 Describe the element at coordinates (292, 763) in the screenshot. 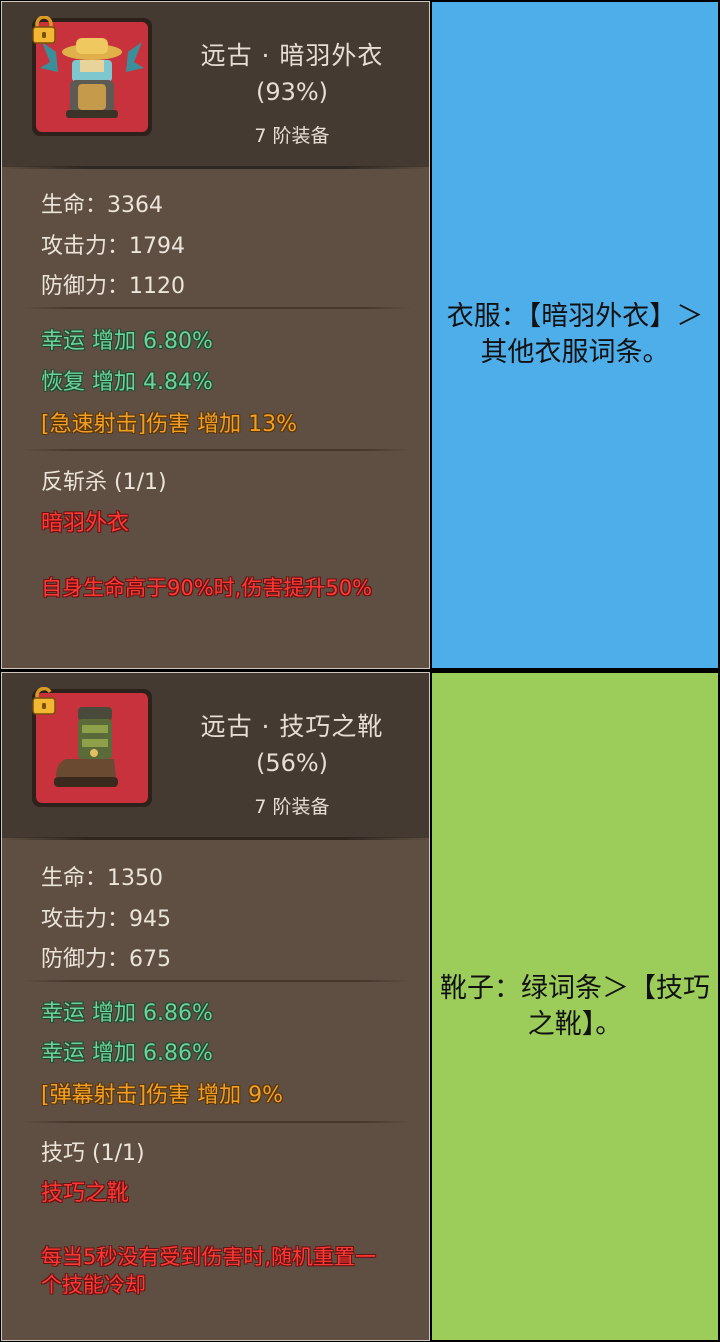

I see `item-quality-percent: (56%)` at that location.